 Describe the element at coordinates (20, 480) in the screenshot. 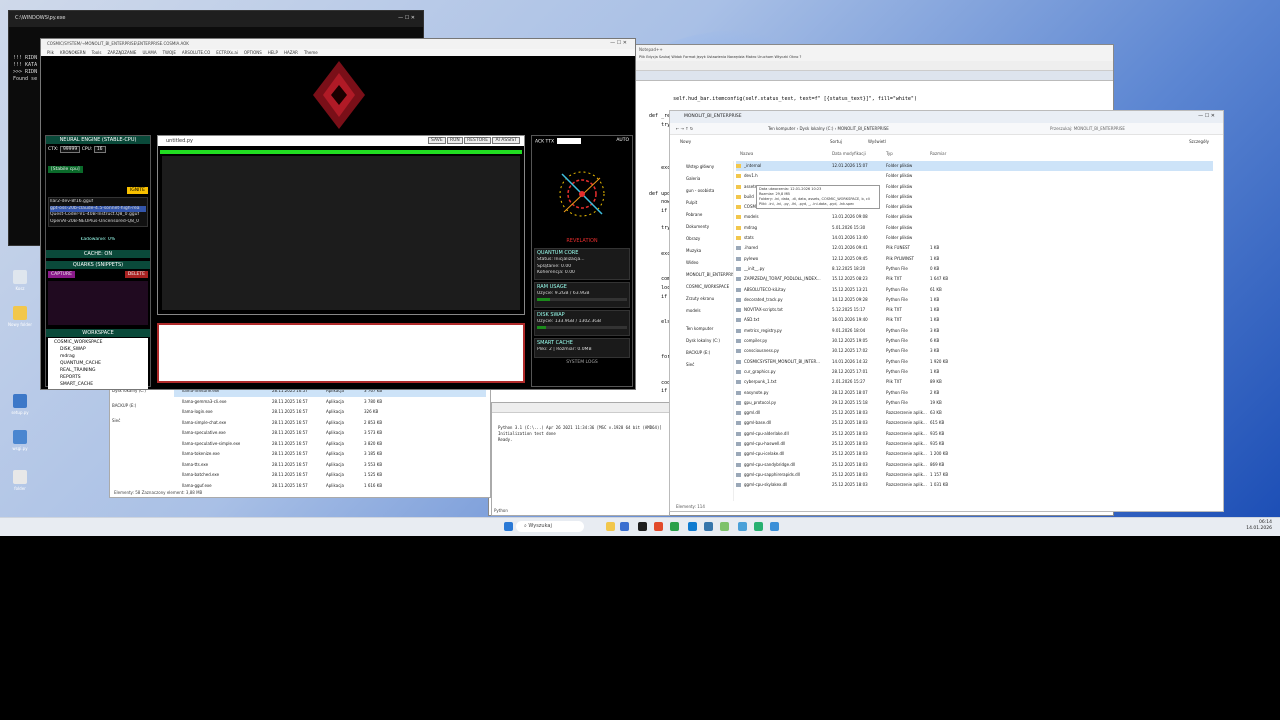

I see `desktop-icon-file: folder` at that location.